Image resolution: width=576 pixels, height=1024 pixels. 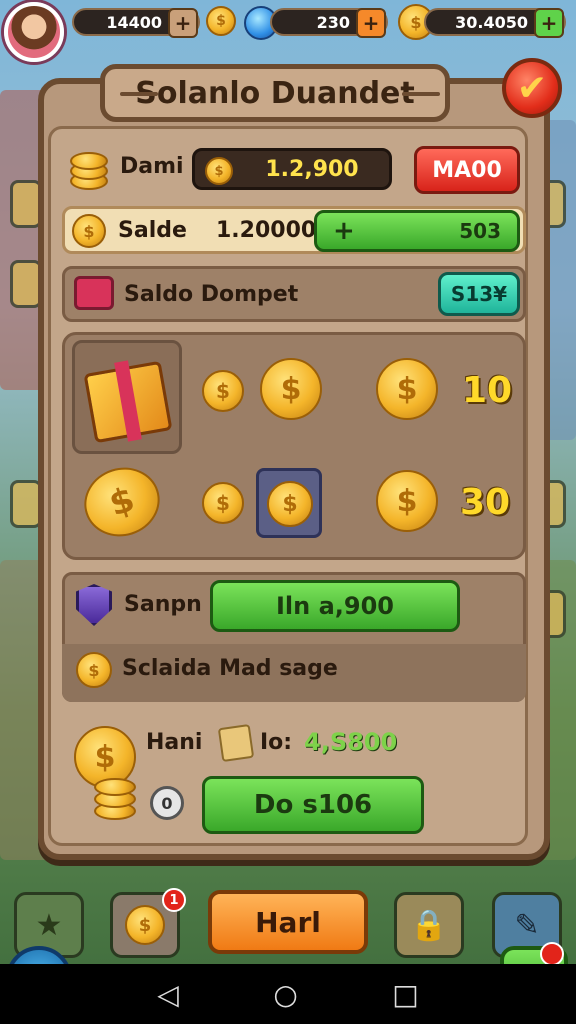 I want to click on selected-coin-slot: $, so click(x=289, y=503).